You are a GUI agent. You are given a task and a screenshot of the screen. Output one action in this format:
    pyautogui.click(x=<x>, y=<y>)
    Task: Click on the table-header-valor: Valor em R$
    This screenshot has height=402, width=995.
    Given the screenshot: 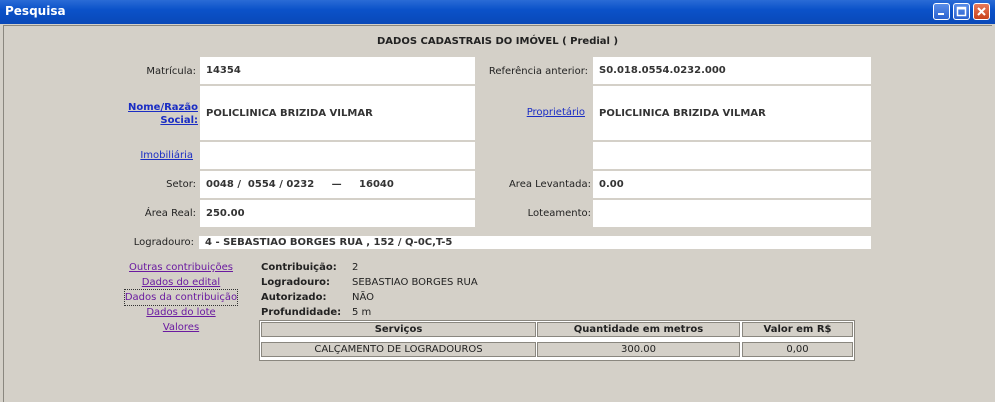 What is the action you would take?
    pyautogui.click(x=797, y=329)
    